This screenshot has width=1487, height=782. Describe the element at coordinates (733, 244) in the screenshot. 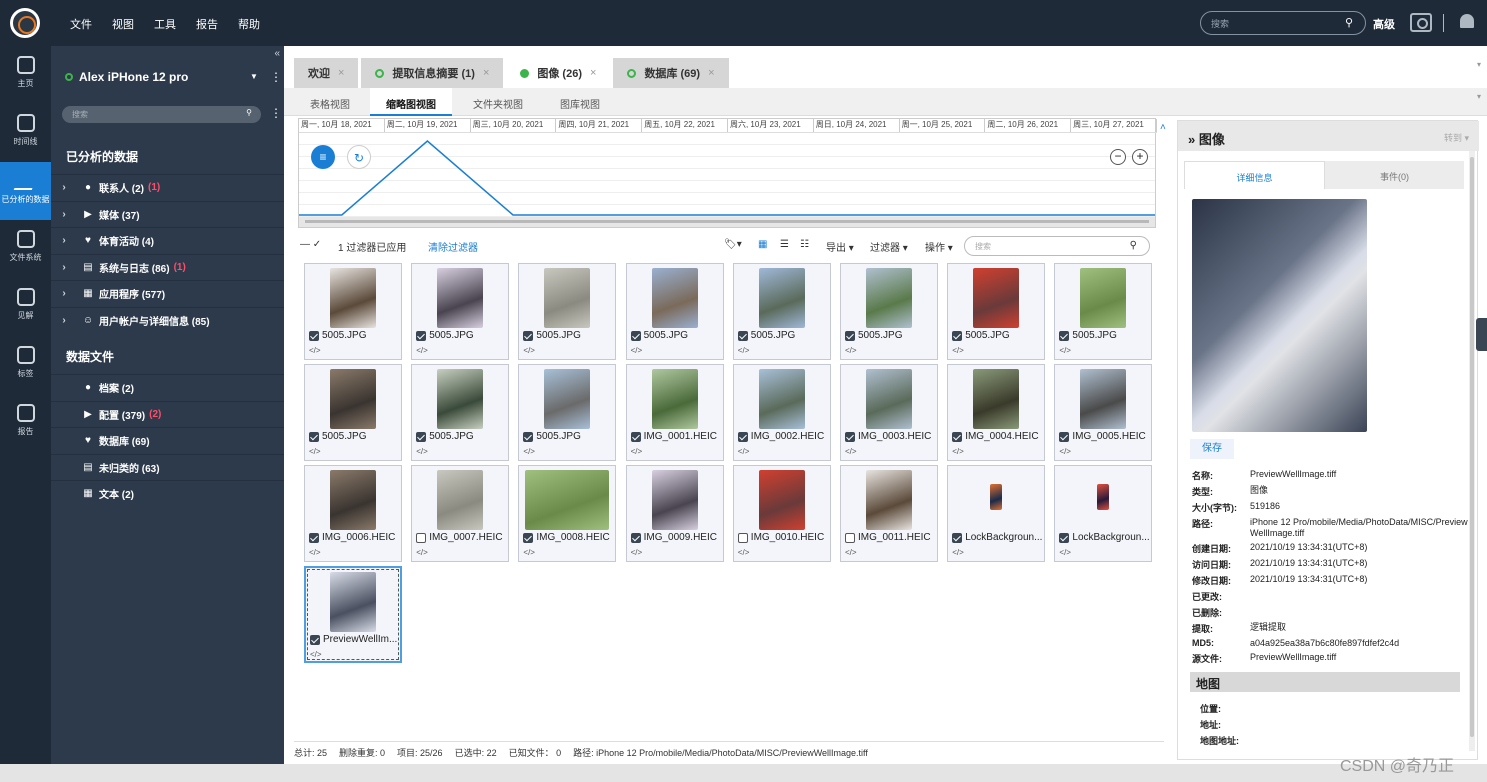

I see `tag-filter-icon: 🏷▾` at that location.